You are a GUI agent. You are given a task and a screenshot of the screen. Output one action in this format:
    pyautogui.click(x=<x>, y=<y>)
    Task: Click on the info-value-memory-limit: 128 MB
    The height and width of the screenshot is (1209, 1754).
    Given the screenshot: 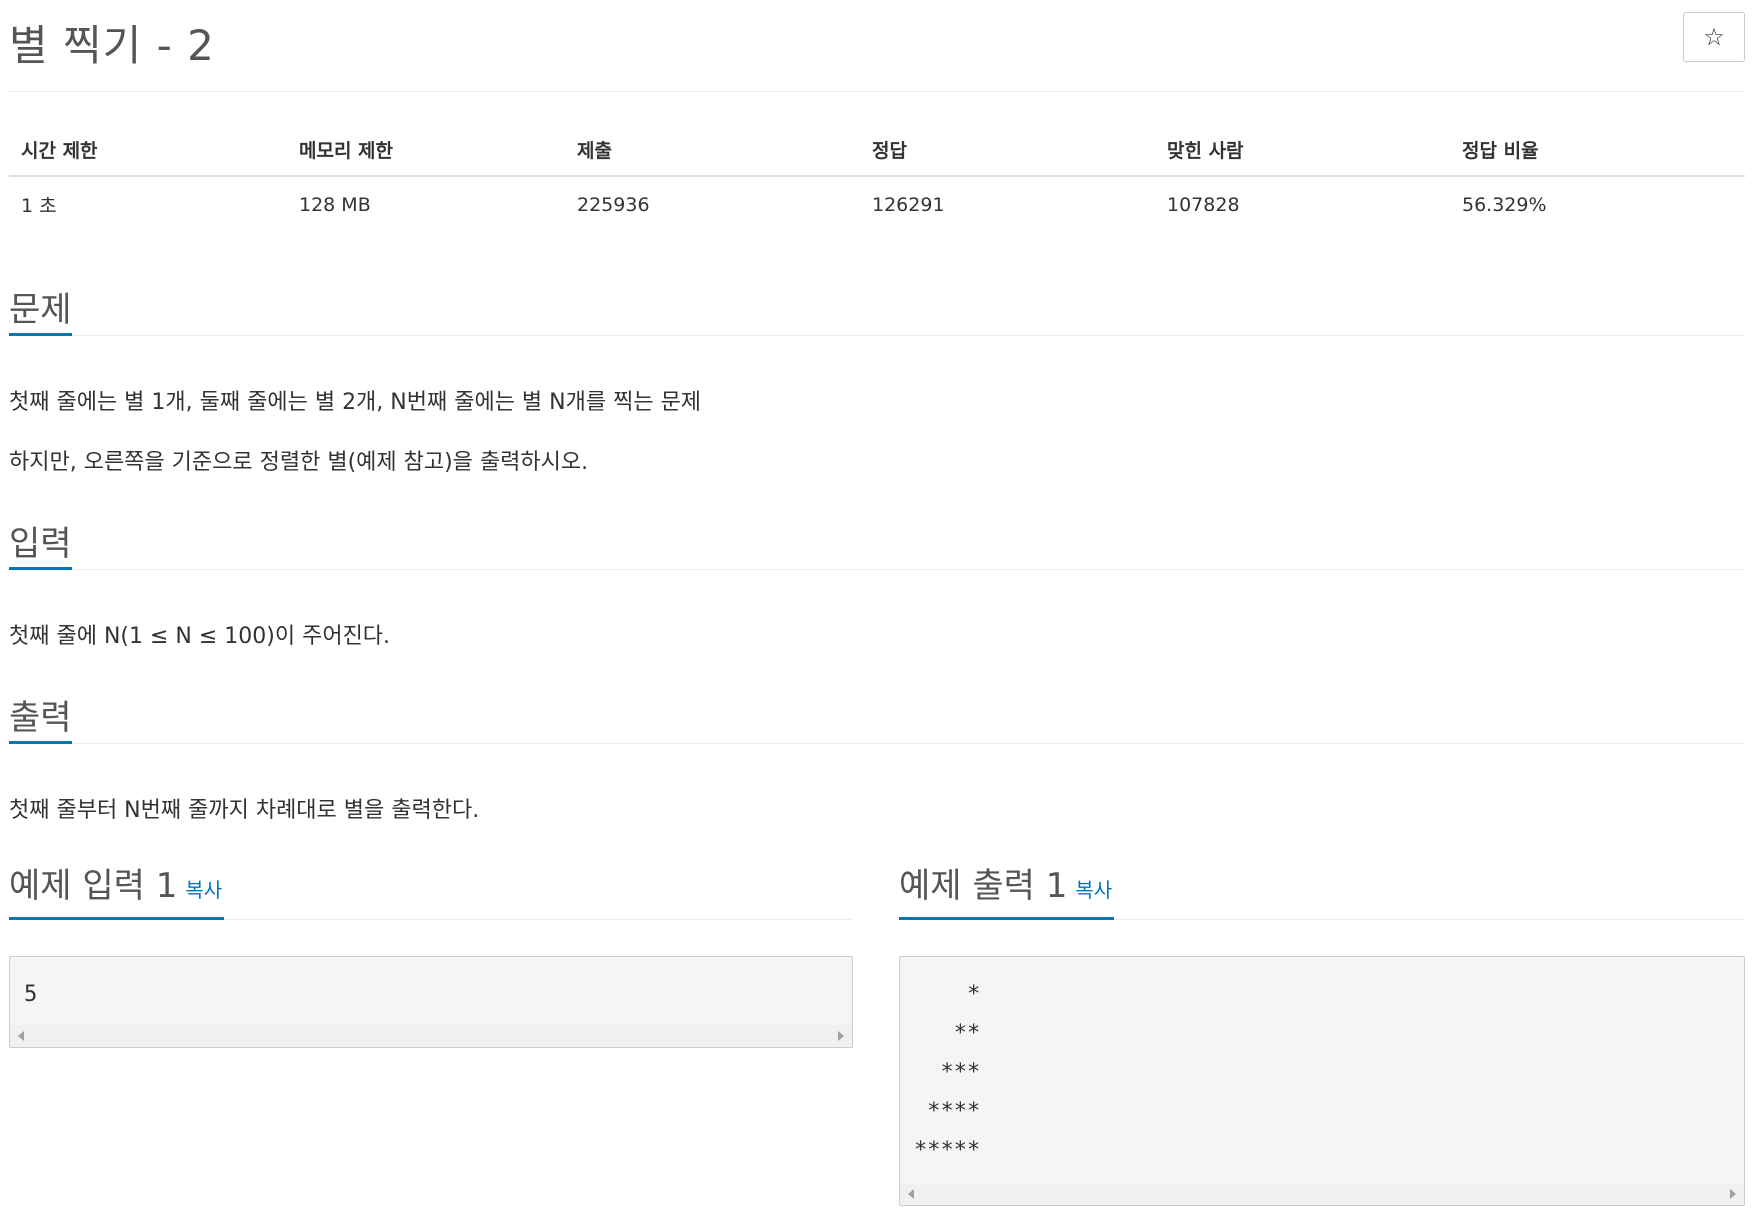 What is the action you would take?
    pyautogui.click(x=335, y=204)
    